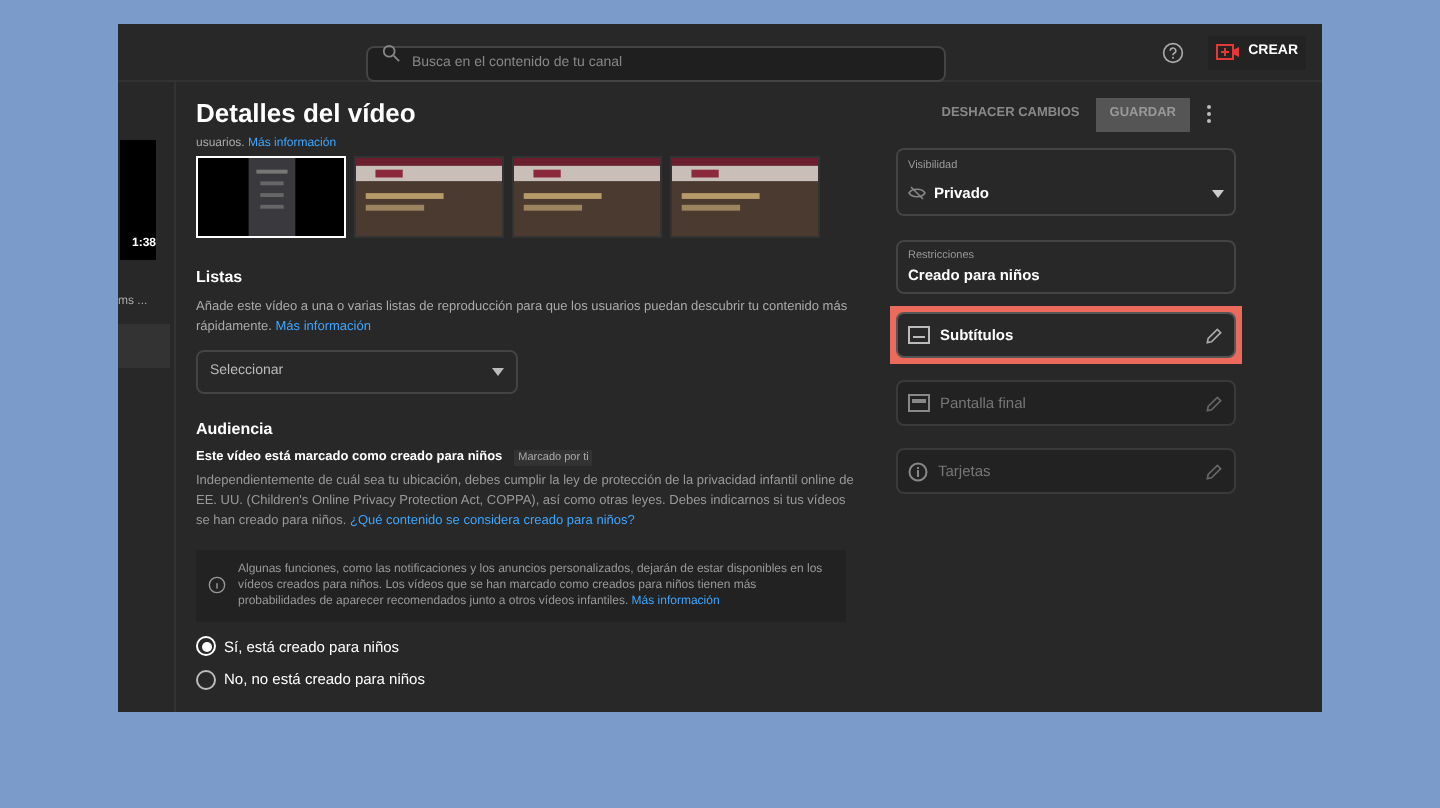 The height and width of the screenshot is (808, 1440). Describe the element at coordinates (220, 278) in the screenshot. I see `section-heading: Listas` at that location.